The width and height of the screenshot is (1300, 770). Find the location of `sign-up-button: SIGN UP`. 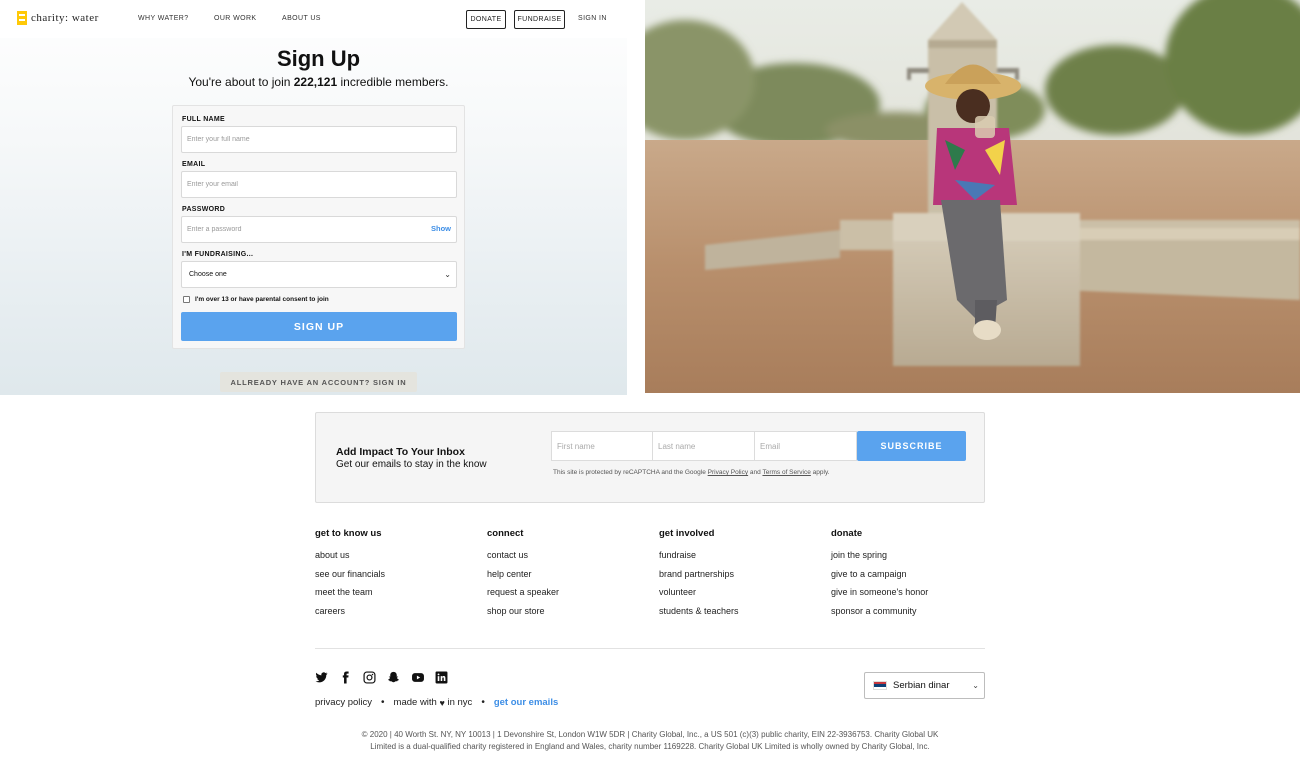

sign-up-button: SIGN UP is located at coordinates (319, 326).